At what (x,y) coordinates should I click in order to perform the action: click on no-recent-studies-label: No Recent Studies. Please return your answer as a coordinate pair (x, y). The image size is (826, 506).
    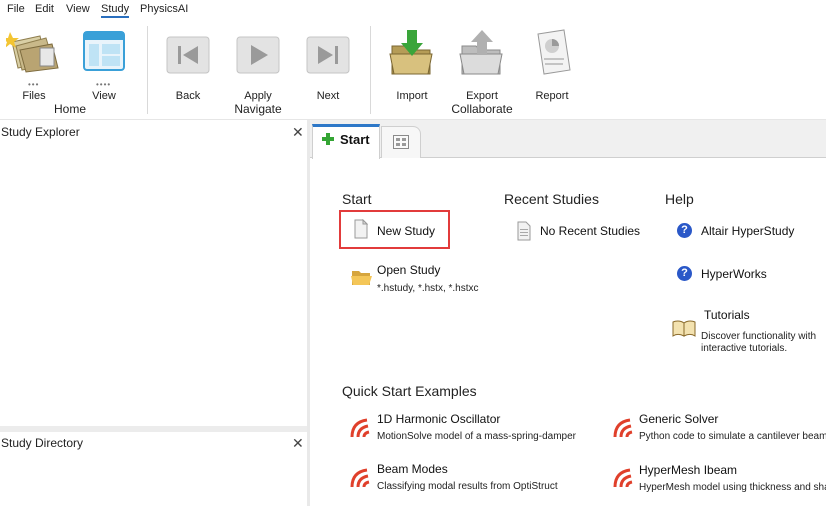
    Looking at the image, I should click on (590, 231).